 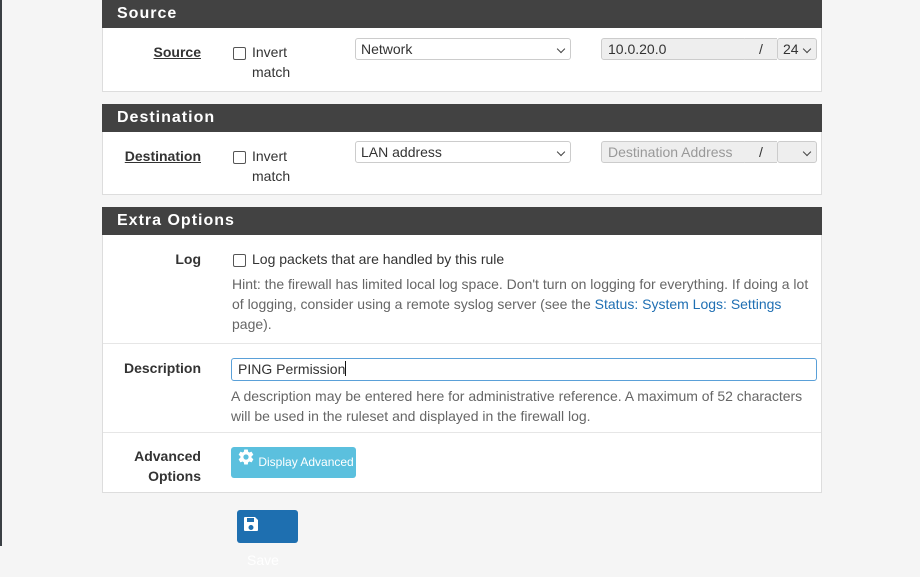 What do you see at coordinates (270, 52) in the screenshot?
I see `source-invert-line1: Invert` at bounding box center [270, 52].